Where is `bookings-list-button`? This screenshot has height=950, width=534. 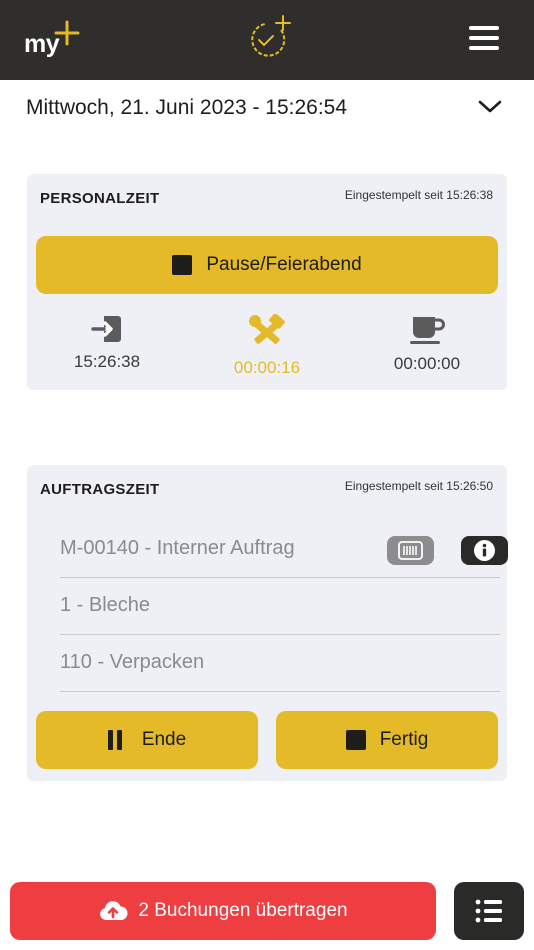
bookings-list-button is located at coordinates (489, 911).